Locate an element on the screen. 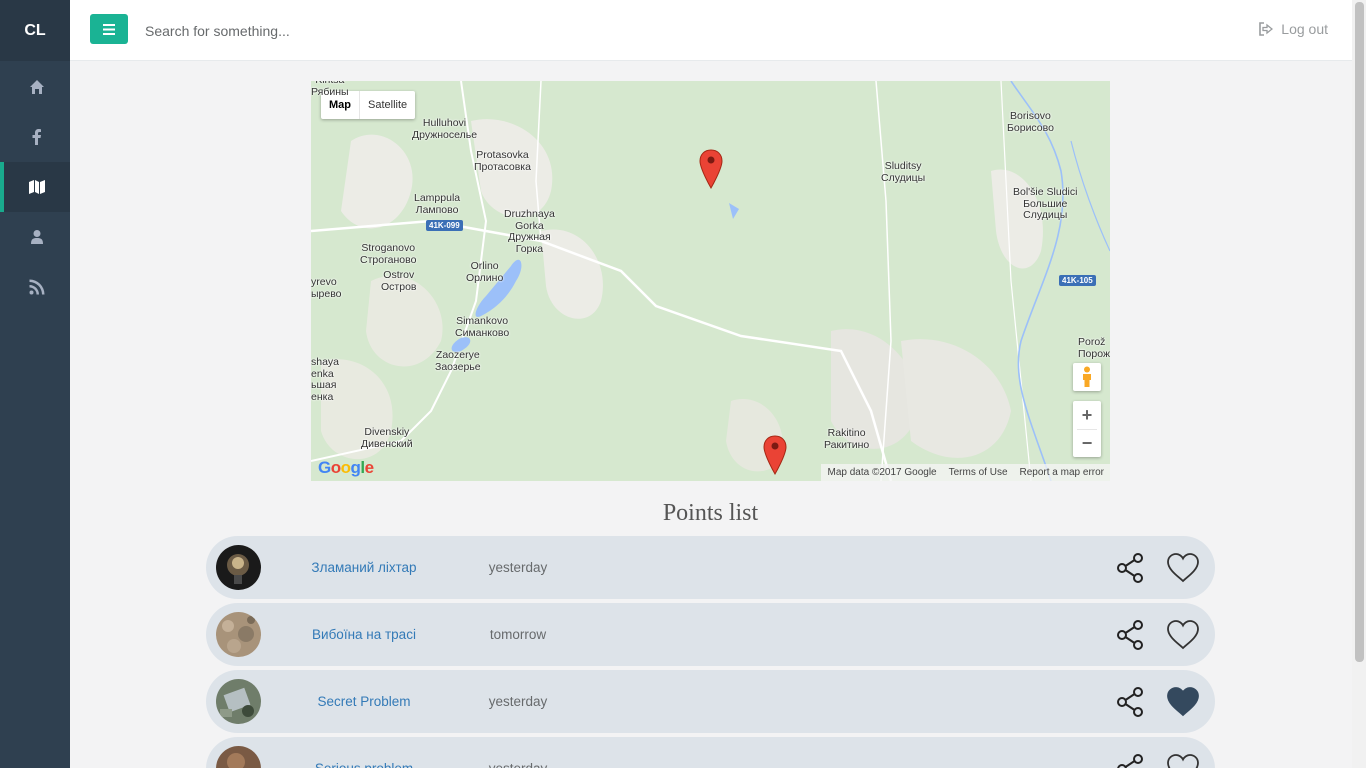 This screenshot has width=1366, height=768. sidebar-item-facebook is located at coordinates (35, 137).